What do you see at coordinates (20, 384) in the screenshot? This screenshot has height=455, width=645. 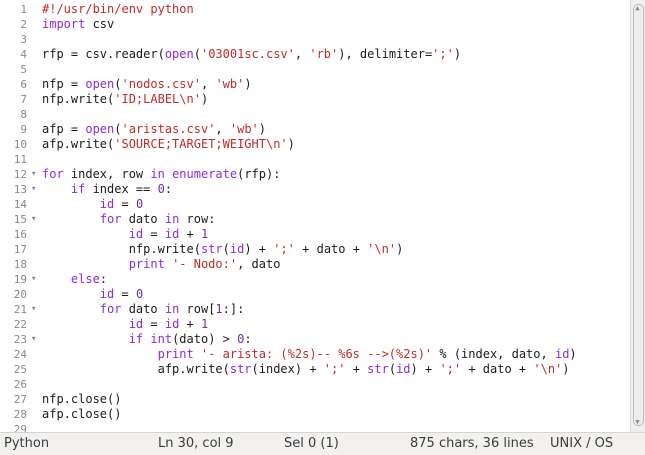 I see `line-number: 26` at bounding box center [20, 384].